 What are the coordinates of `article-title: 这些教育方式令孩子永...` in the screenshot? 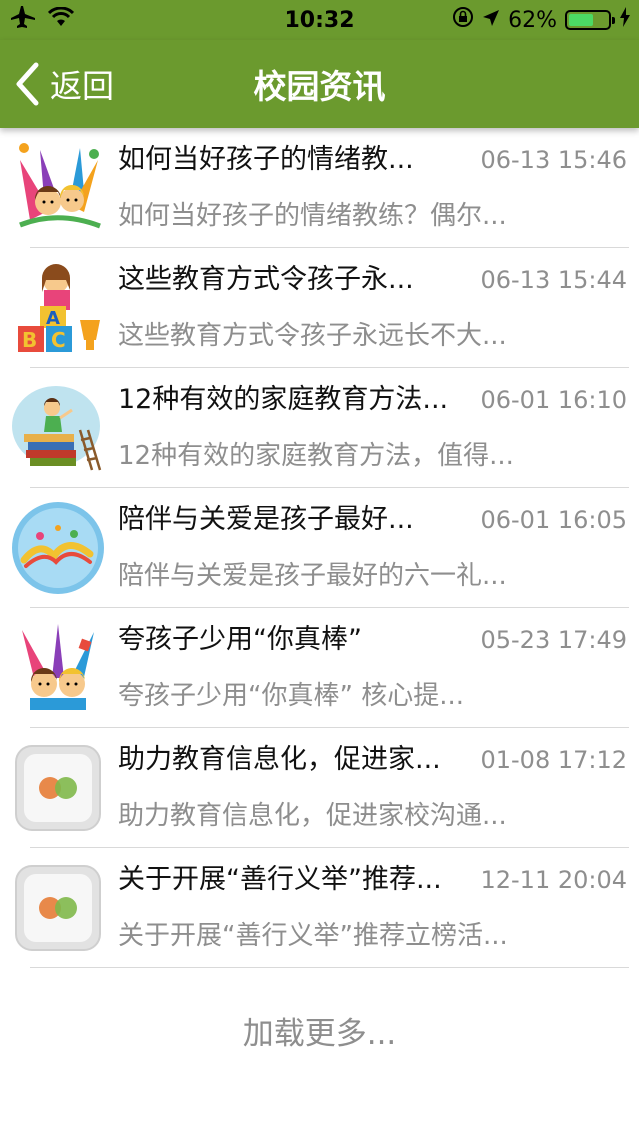 It's located at (266, 279).